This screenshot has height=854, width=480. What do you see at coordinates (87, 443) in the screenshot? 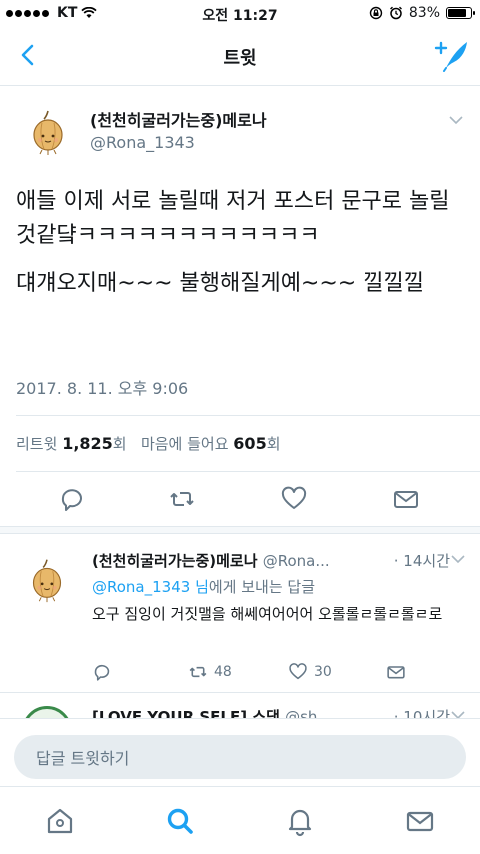
I see `retweets-count: 1,825` at bounding box center [87, 443].